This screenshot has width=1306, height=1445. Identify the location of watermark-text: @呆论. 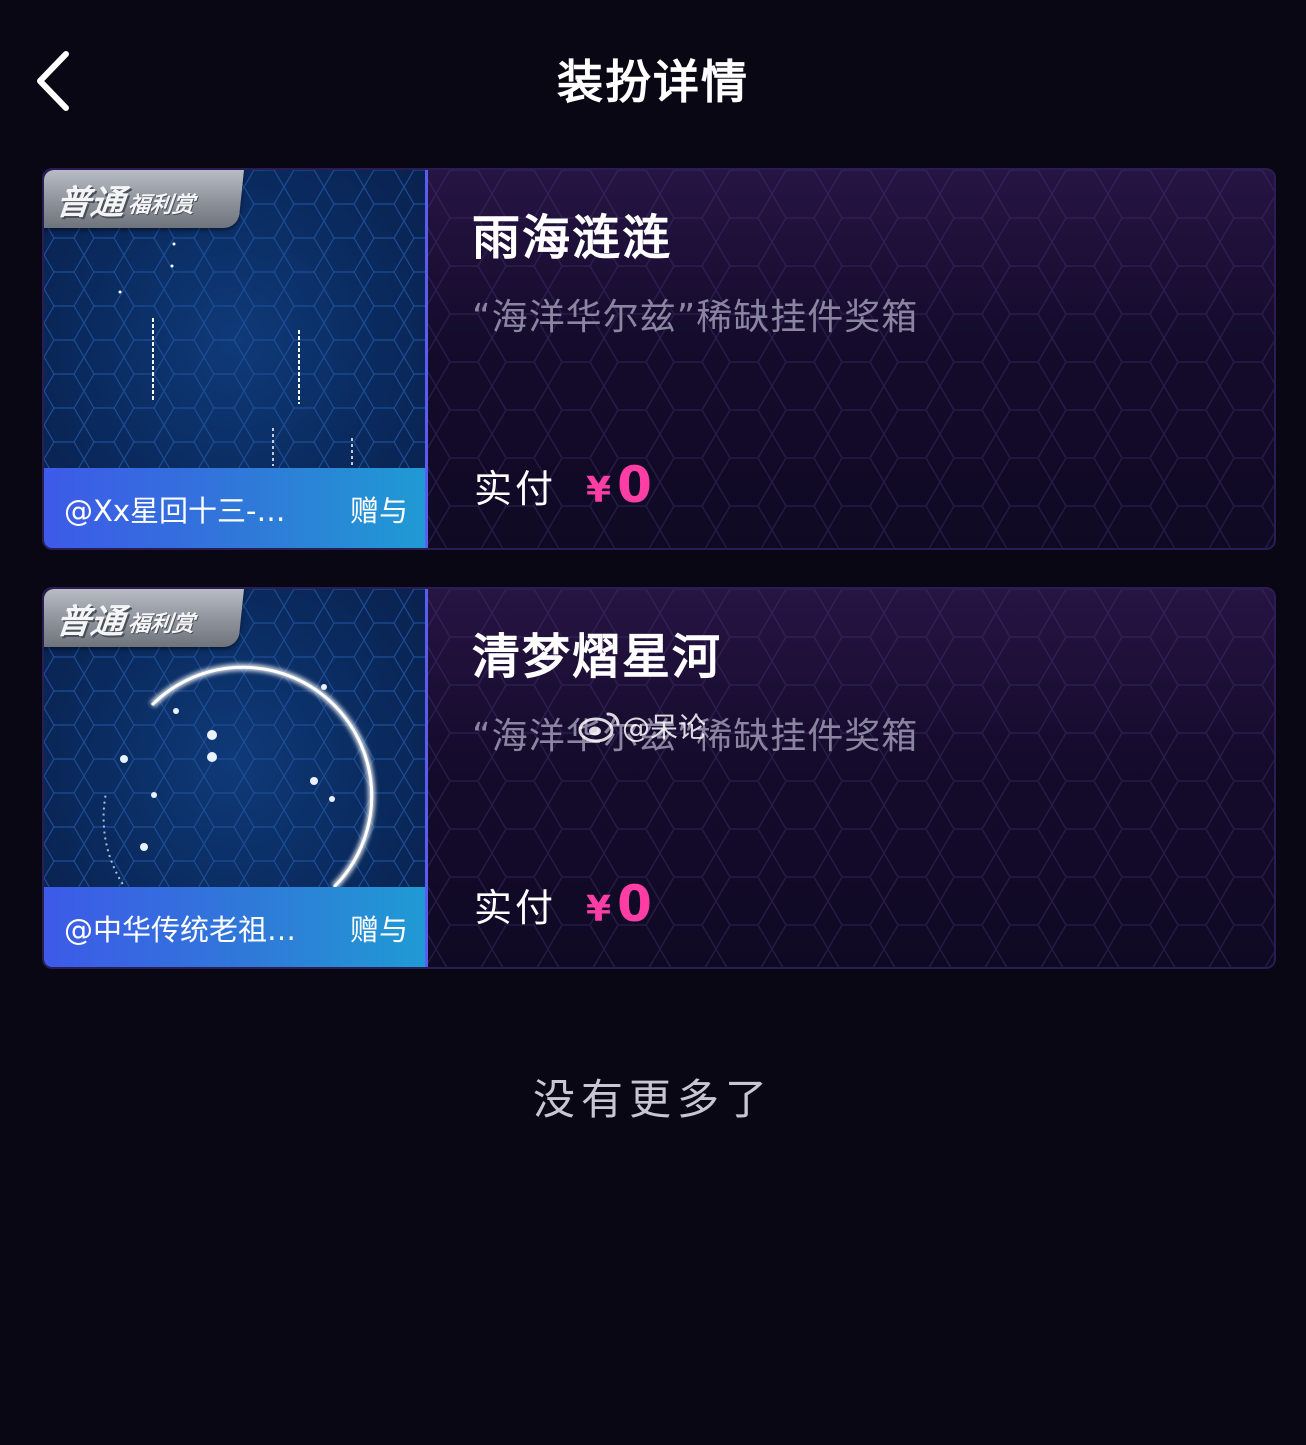
(664, 727).